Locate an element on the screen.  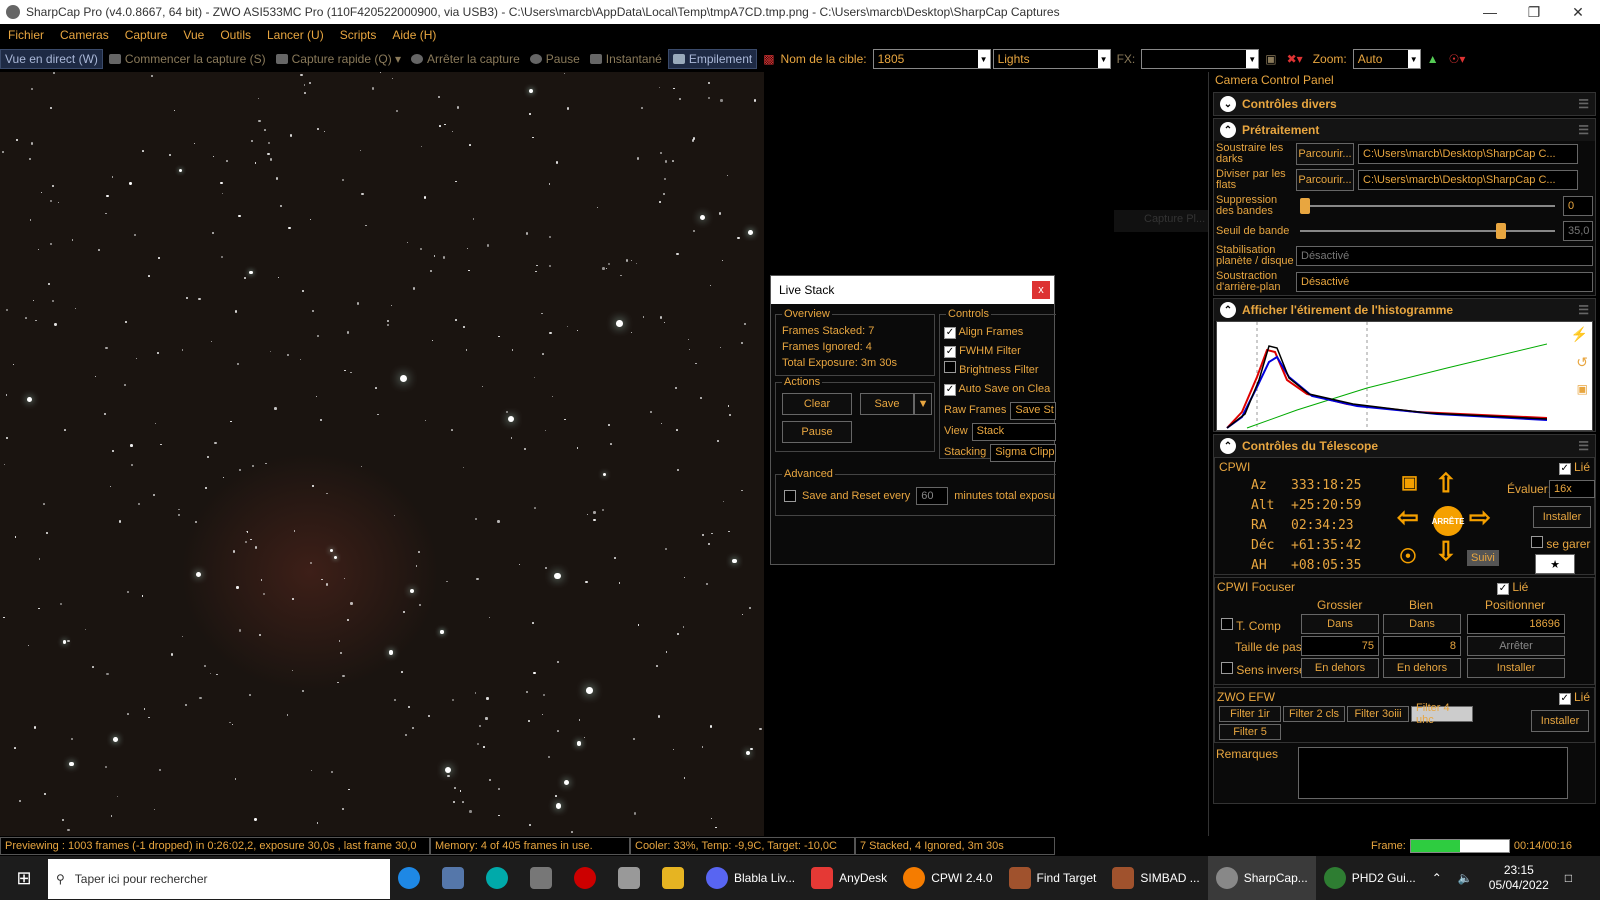
mount-install-button: Installer is located at coordinates (1562, 517).